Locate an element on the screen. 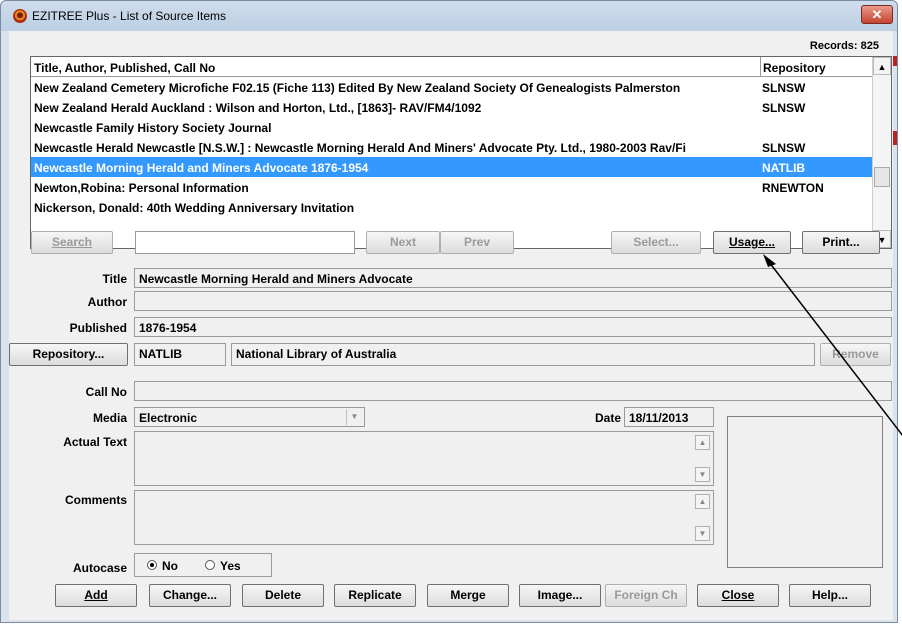 The height and width of the screenshot is (624, 902). annotation-arrow-line is located at coordinates (835, 348).